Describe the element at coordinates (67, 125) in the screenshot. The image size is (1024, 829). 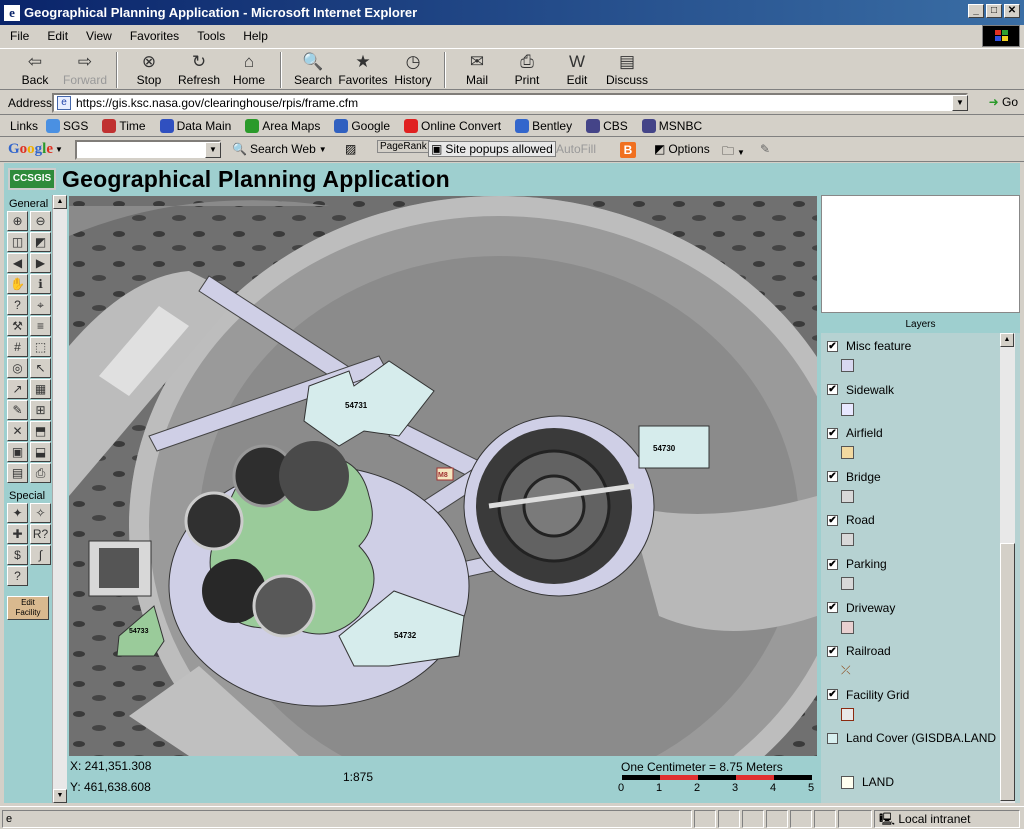
I see `link-sgs: SGS` at that location.